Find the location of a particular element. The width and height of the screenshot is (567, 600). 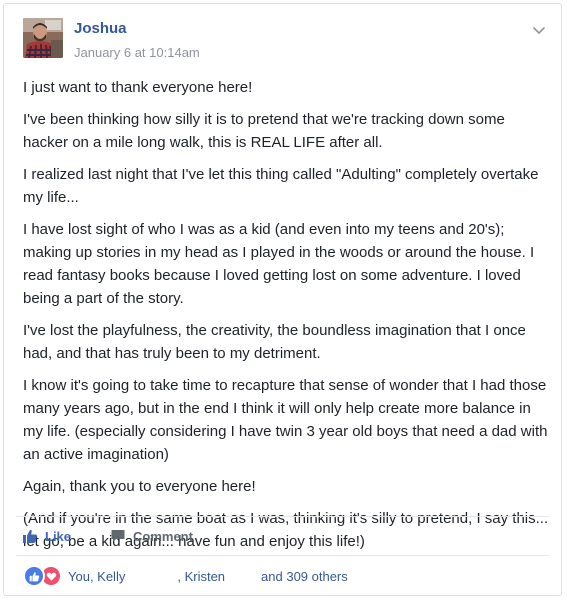

post-actions: Like Comment is located at coordinates (282, 536).